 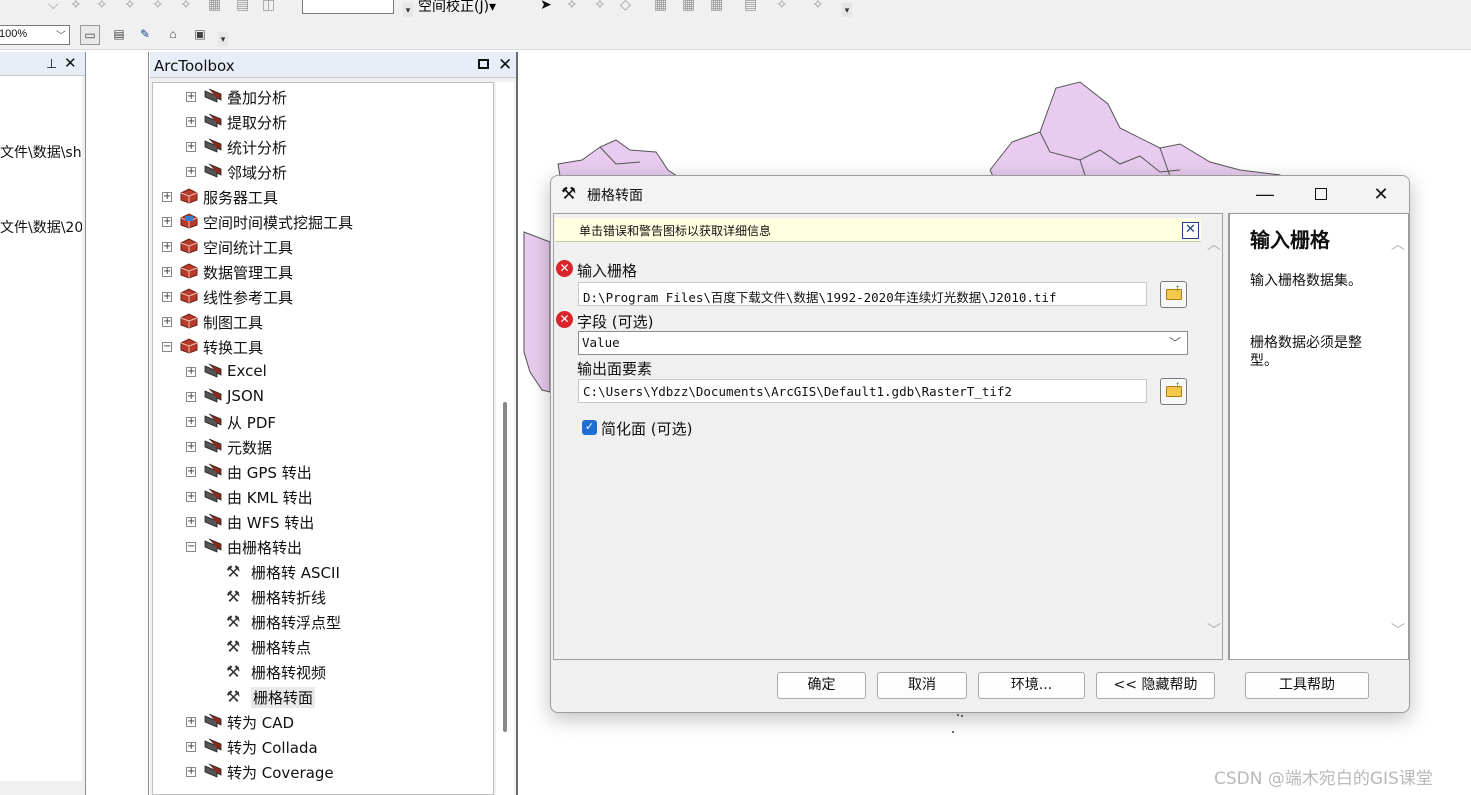 I want to click on hide-help-button: << 隐藏帮助, so click(x=1155, y=685).